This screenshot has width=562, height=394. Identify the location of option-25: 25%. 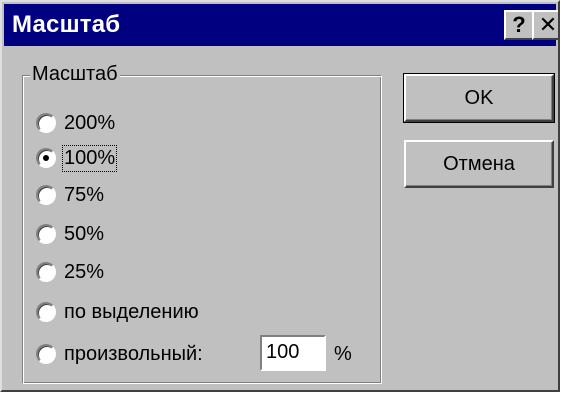
(70, 272).